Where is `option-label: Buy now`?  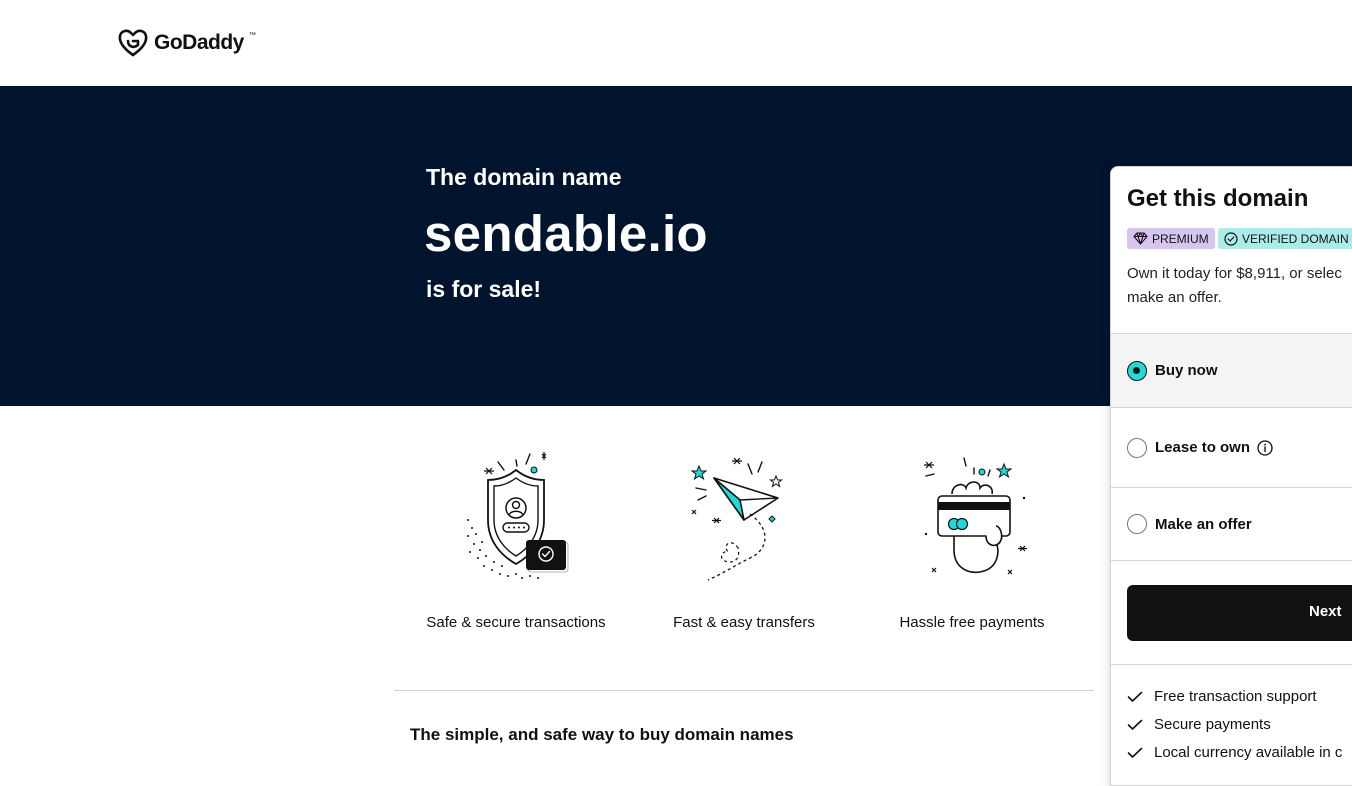
option-label: Buy now is located at coordinates (1186, 370).